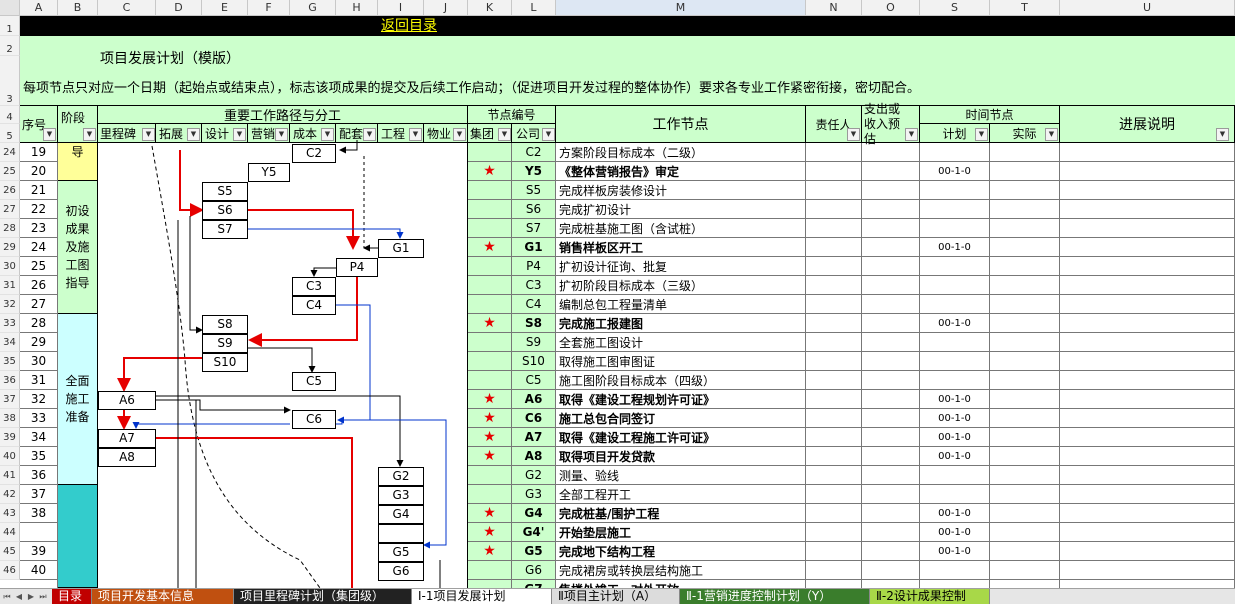 This screenshot has width=1235, height=604. Describe the element at coordinates (401, 533) in the screenshot. I see `flow-box-g4-prime` at that location.